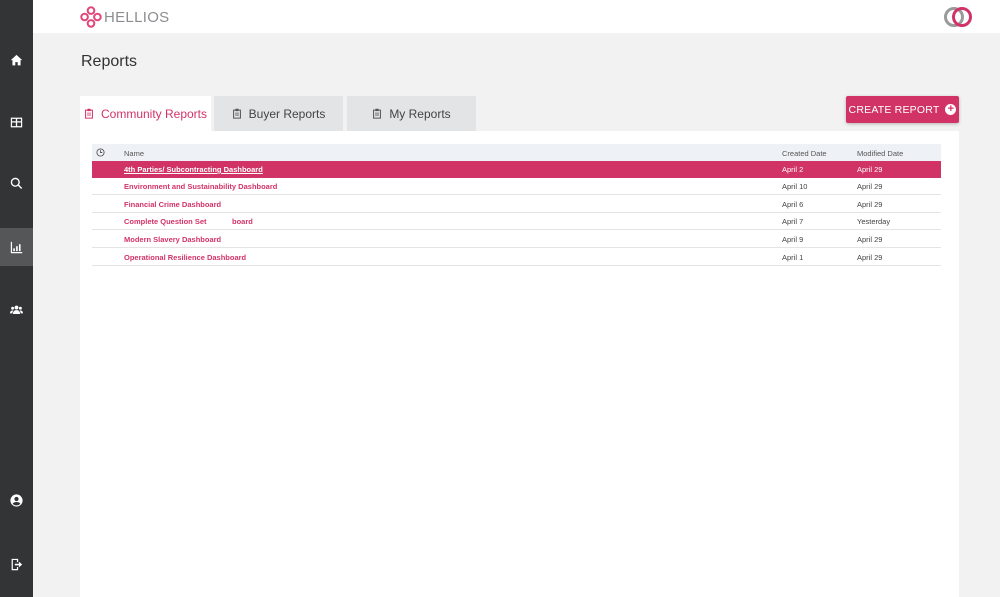  I want to click on created-date: April 7, so click(793, 221).